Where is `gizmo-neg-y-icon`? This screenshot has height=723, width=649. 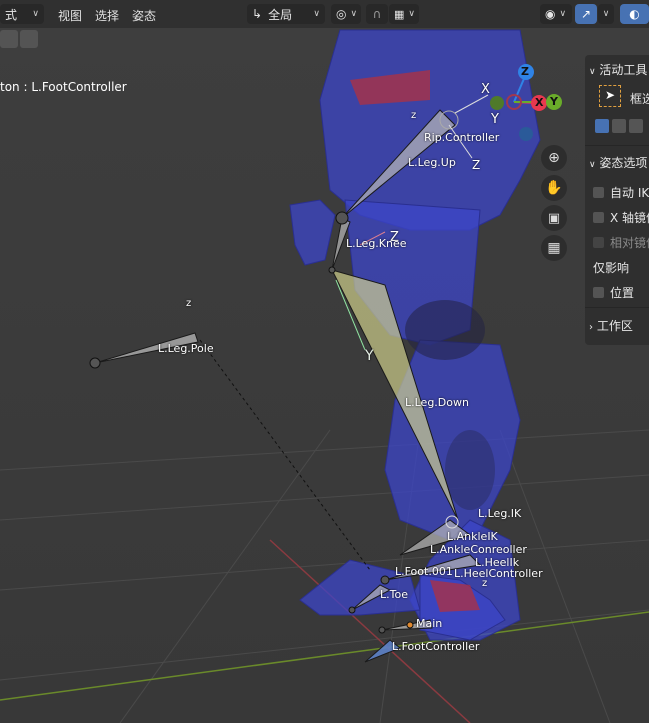 gizmo-neg-y-icon is located at coordinates (497, 103).